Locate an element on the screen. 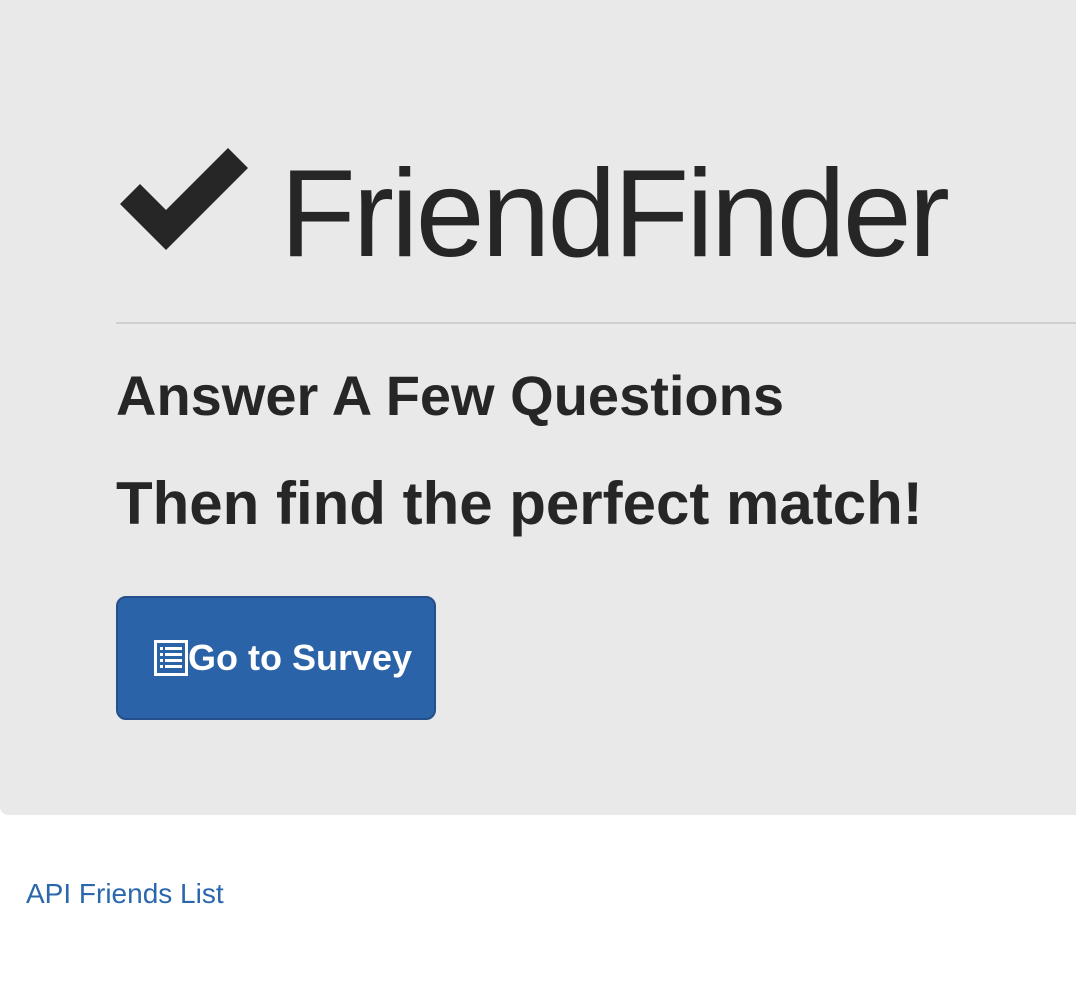  go-to-survey-label: Go to Survey is located at coordinates (300, 657).